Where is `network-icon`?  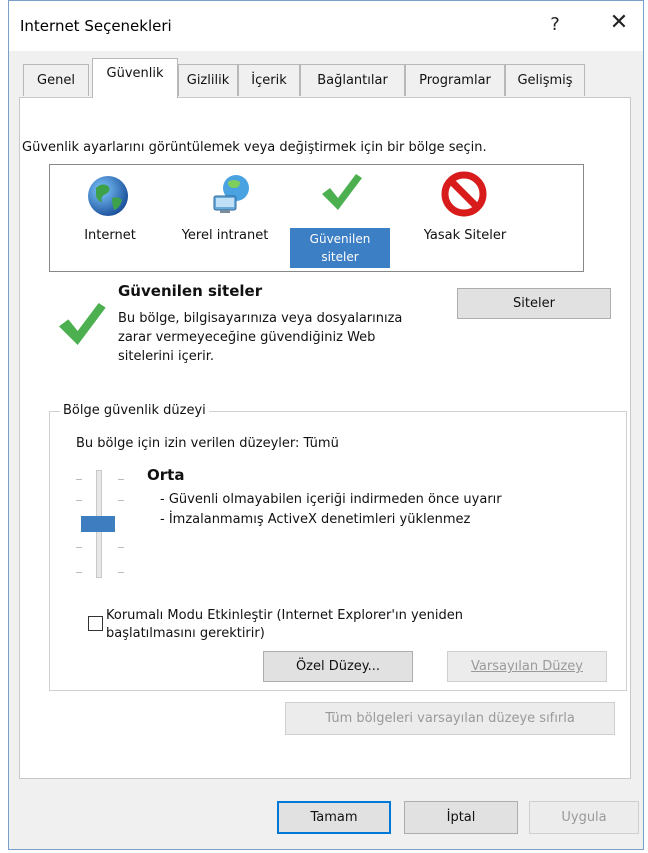 network-icon is located at coordinates (231, 194).